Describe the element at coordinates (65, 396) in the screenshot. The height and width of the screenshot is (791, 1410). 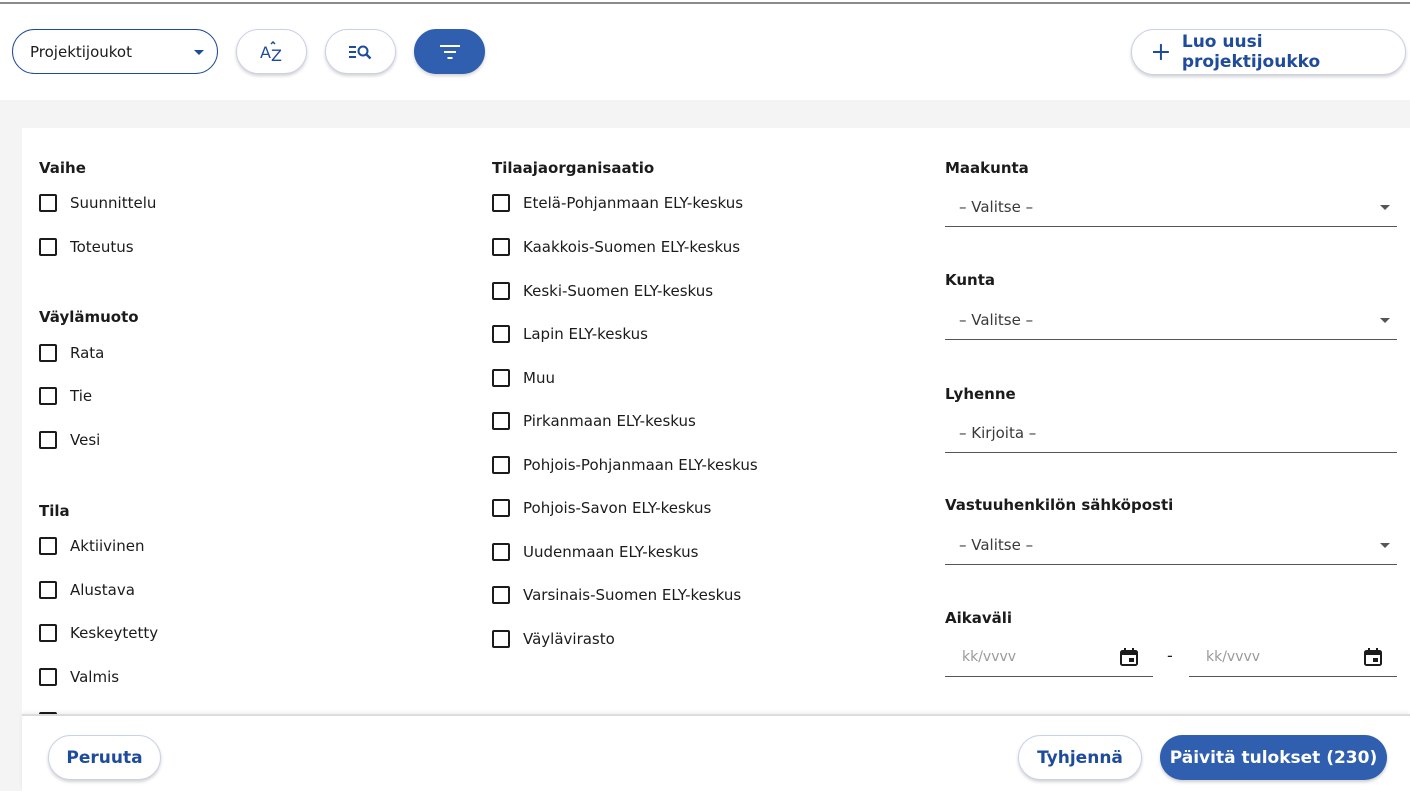
I see `checkbox-tie: Tie` at that location.